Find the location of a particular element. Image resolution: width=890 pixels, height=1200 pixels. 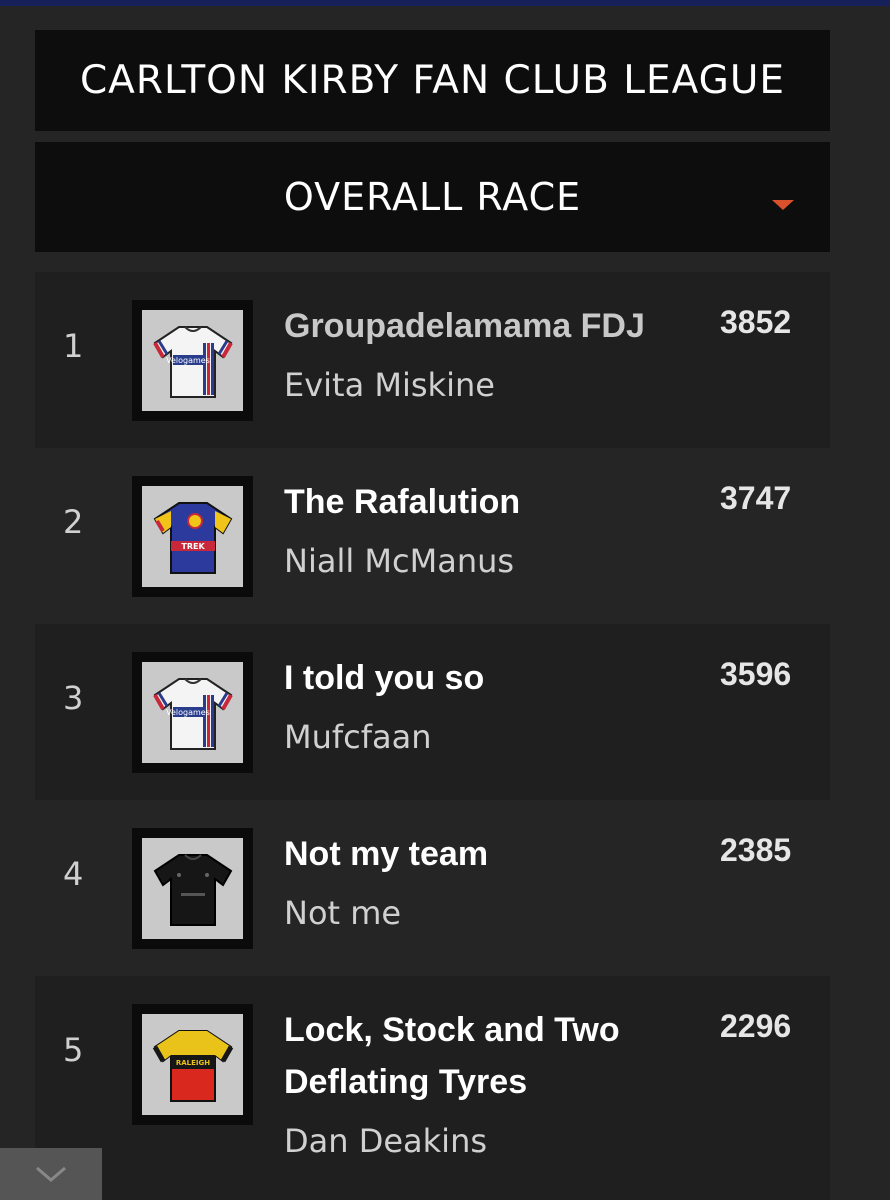

rank-number: 5 is located at coordinates (73, 1050).